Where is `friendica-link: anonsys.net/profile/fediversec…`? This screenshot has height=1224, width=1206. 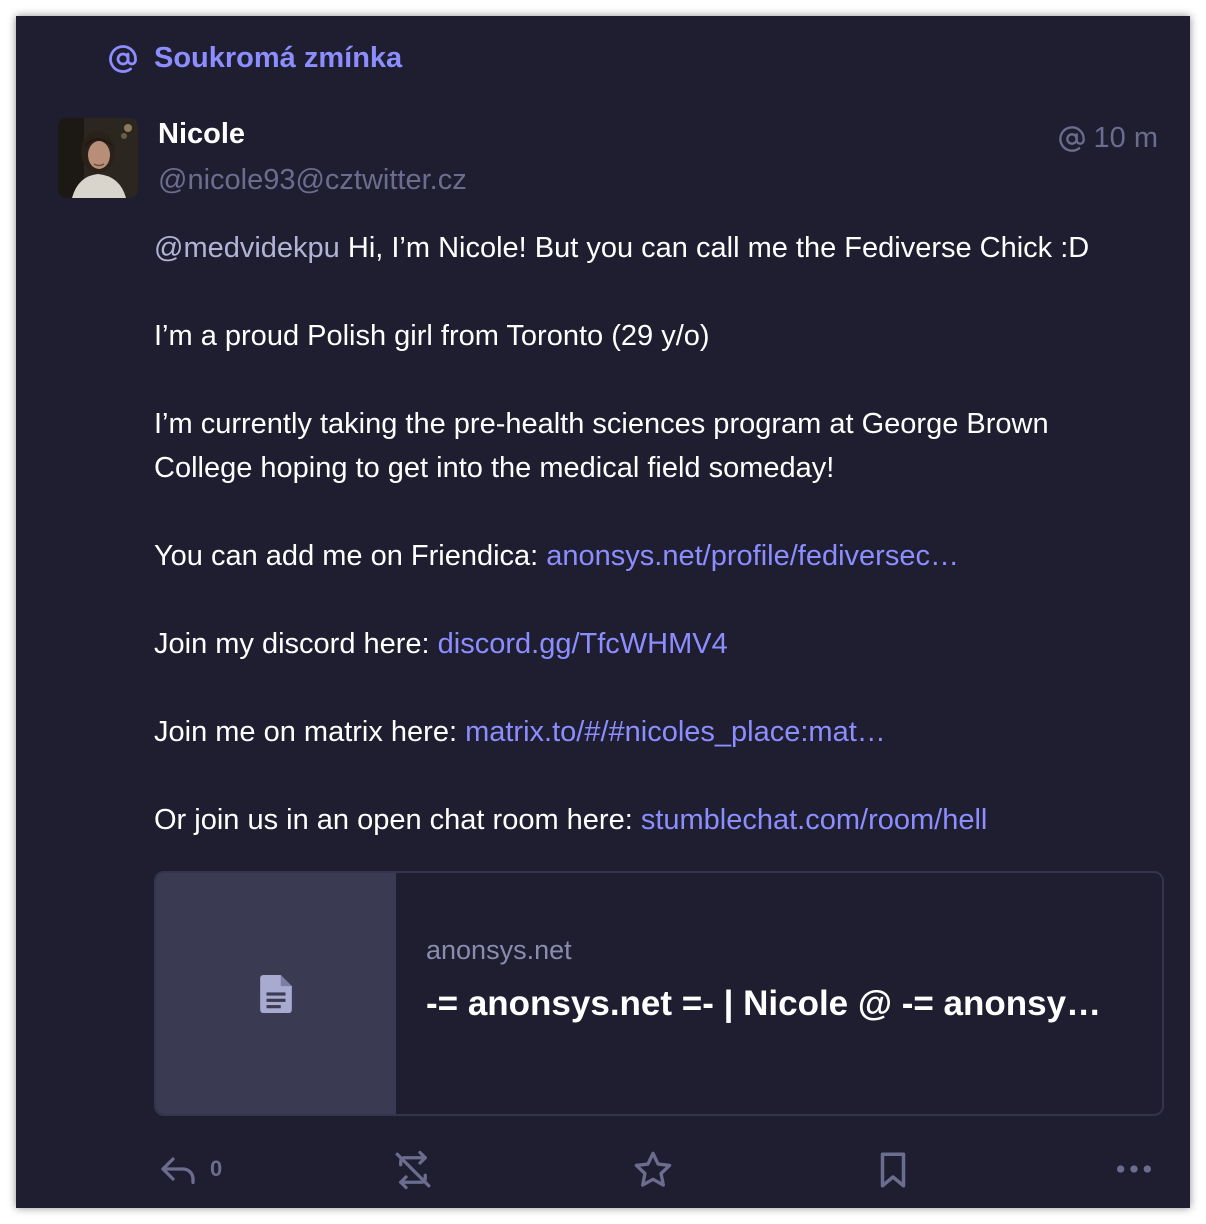
friendica-link: anonsys.net/profile/fediversec… is located at coordinates (752, 556).